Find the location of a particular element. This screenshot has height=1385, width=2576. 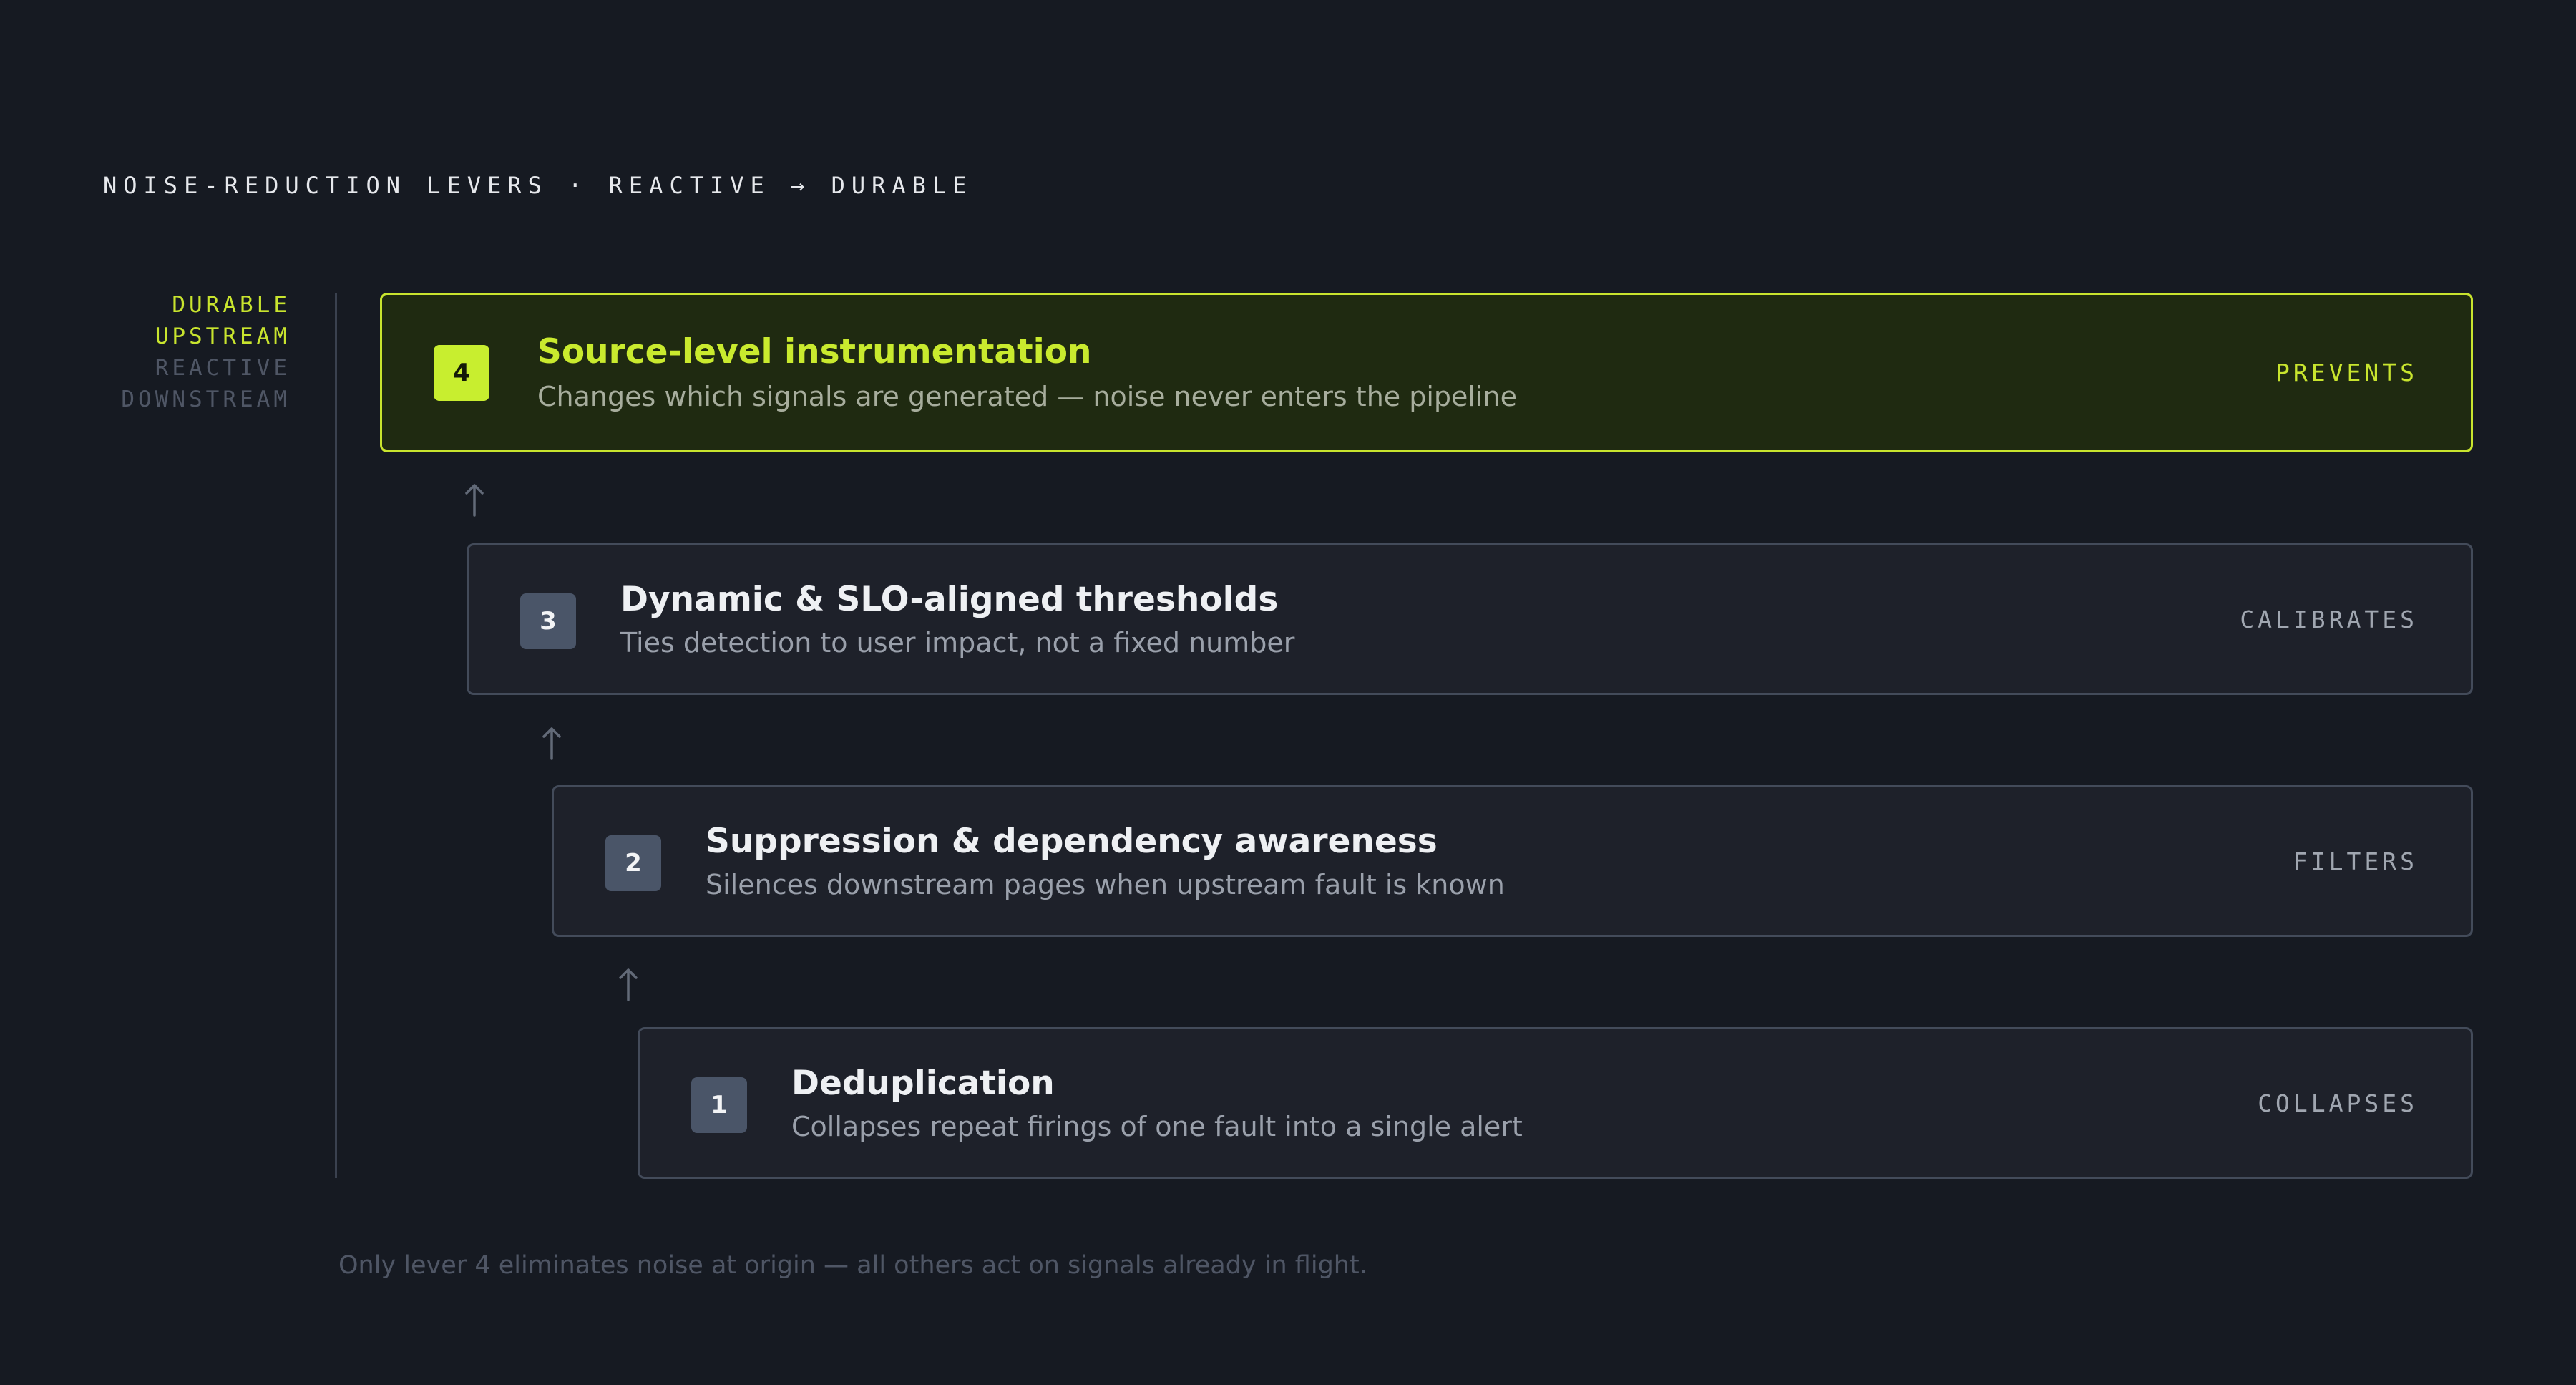

axis-line is located at coordinates (336, 735).